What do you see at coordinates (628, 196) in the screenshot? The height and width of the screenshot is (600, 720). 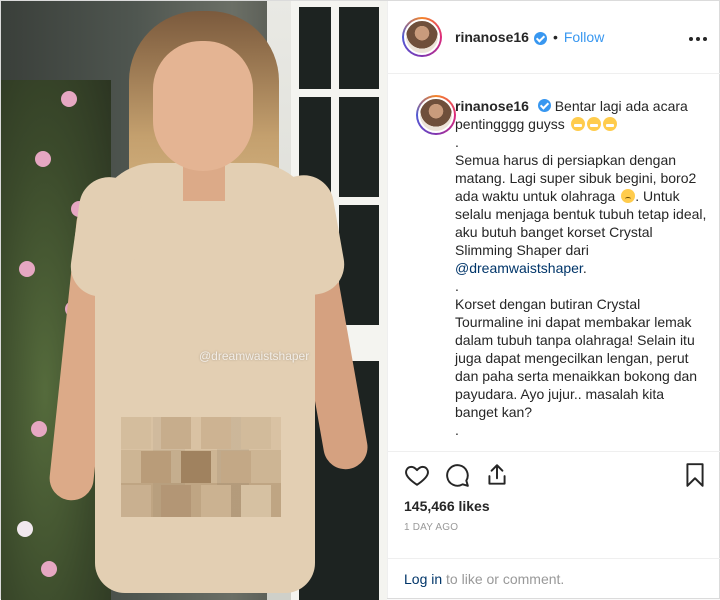 I see `sad-emoji-icon` at bounding box center [628, 196].